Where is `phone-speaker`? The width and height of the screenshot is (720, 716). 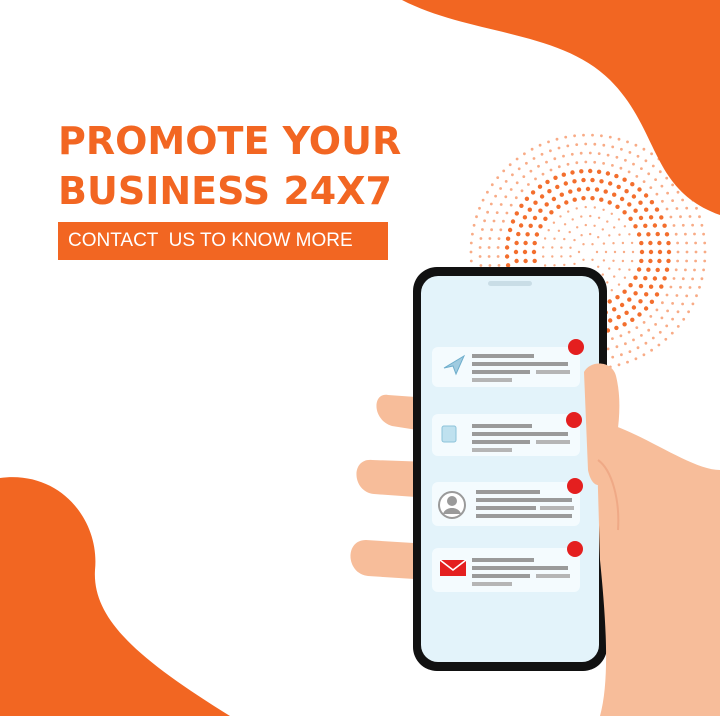 phone-speaker is located at coordinates (510, 283).